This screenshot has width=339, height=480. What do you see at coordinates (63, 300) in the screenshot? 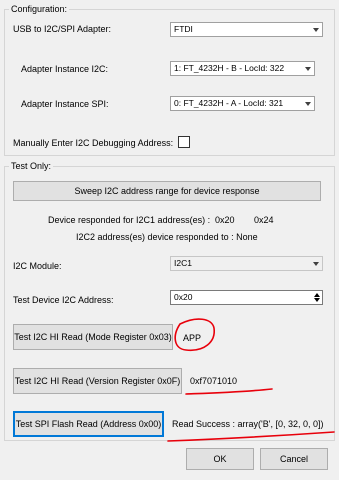
I see `device-address-label: Test Device I2C Address:` at bounding box center [63, 300].